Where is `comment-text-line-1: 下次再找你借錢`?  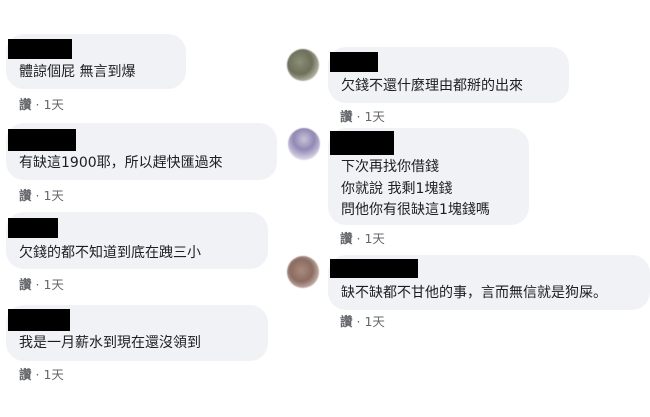 comment-text-line-1: 下次再找你借錢 is located at coordinates (390, 167).